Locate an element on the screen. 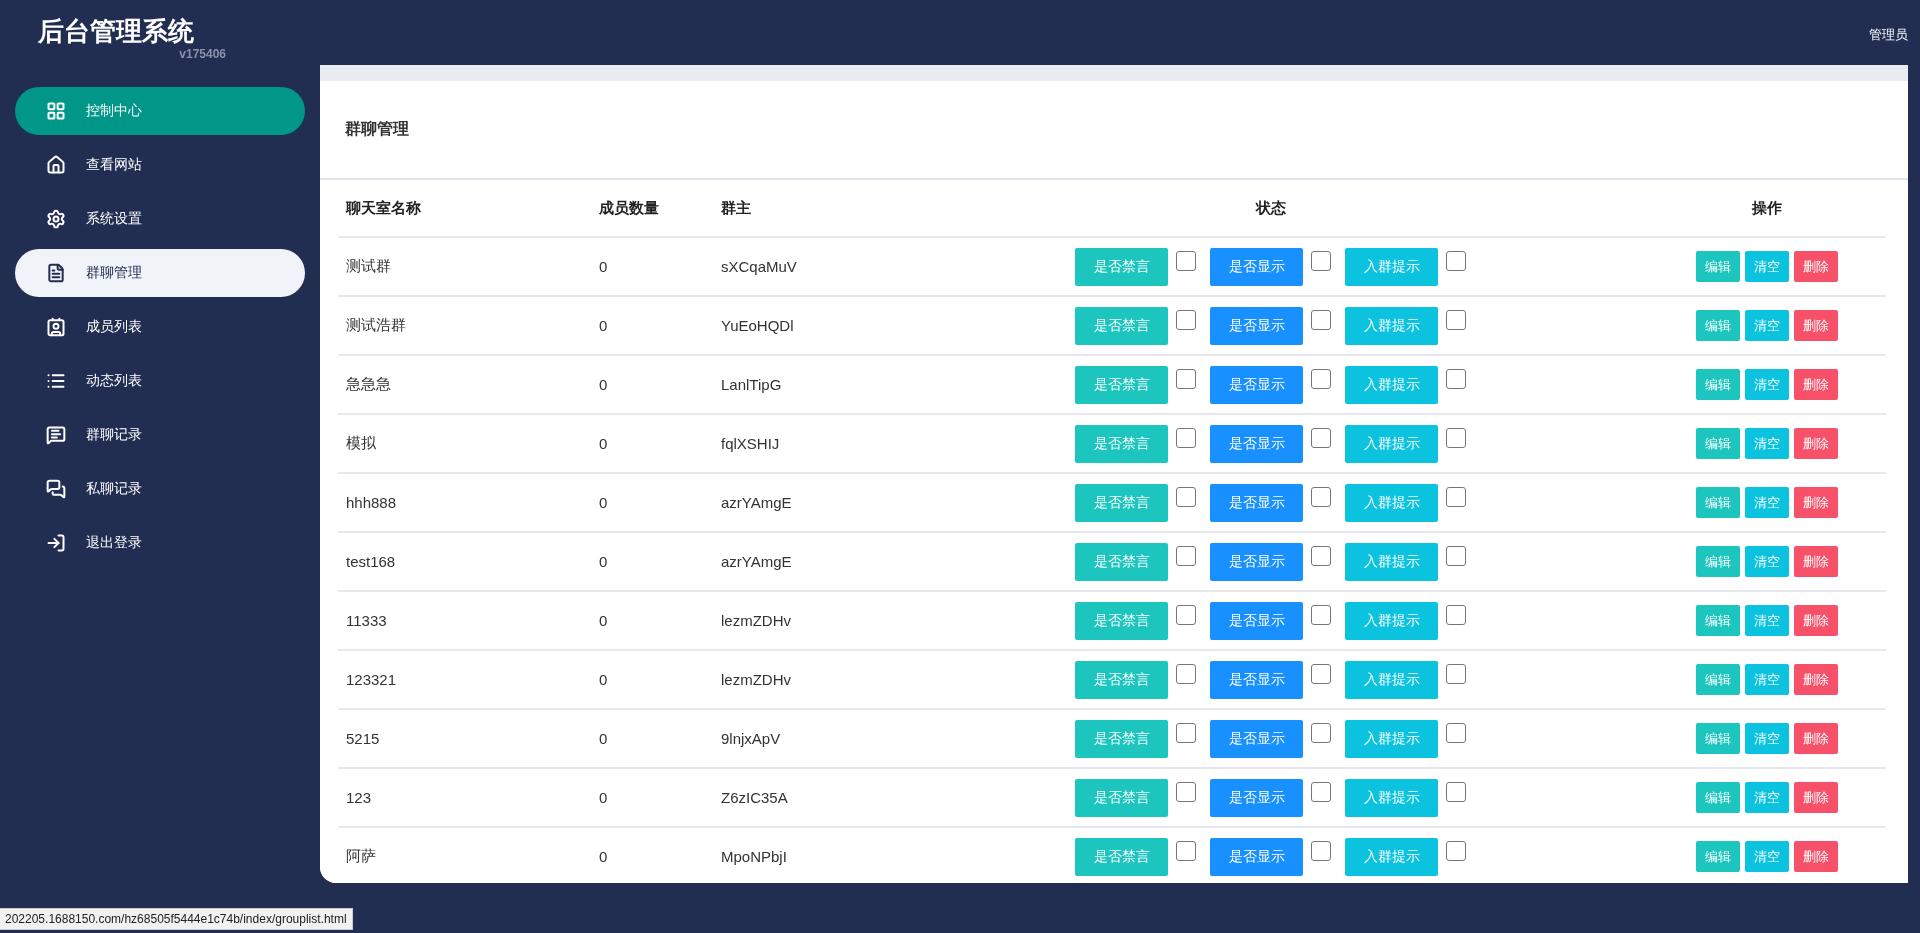 The height and width of the screenshot is (933, 1920). user-name: 管理员 is located at coordinates (1888, 35).